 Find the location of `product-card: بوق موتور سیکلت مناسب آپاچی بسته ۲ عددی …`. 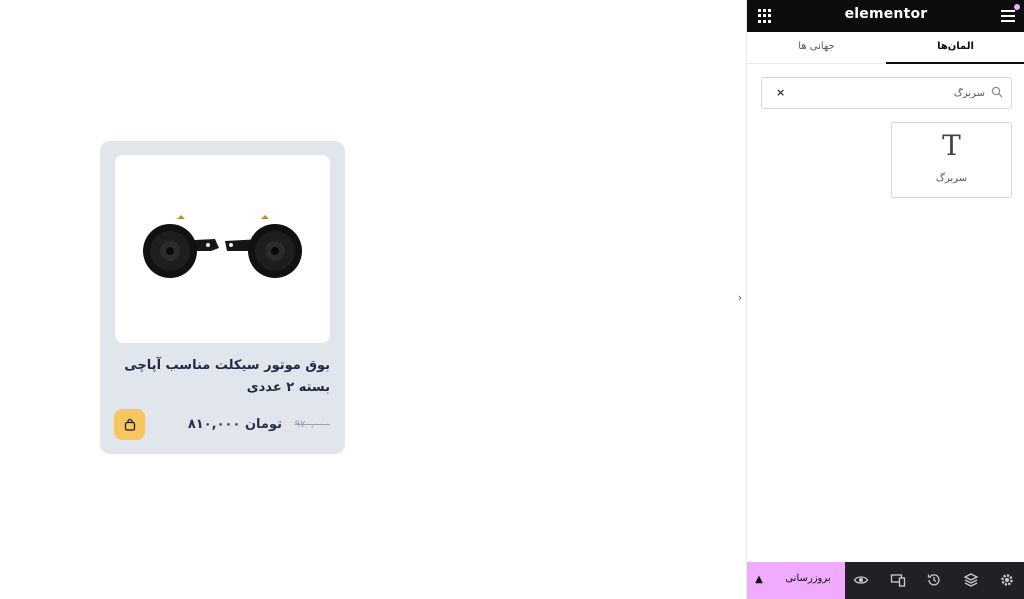

product-card: بوق موتور سیکلت مناسب آپاچی بسته ۲ عددی … is located at coordinates (222, 297).